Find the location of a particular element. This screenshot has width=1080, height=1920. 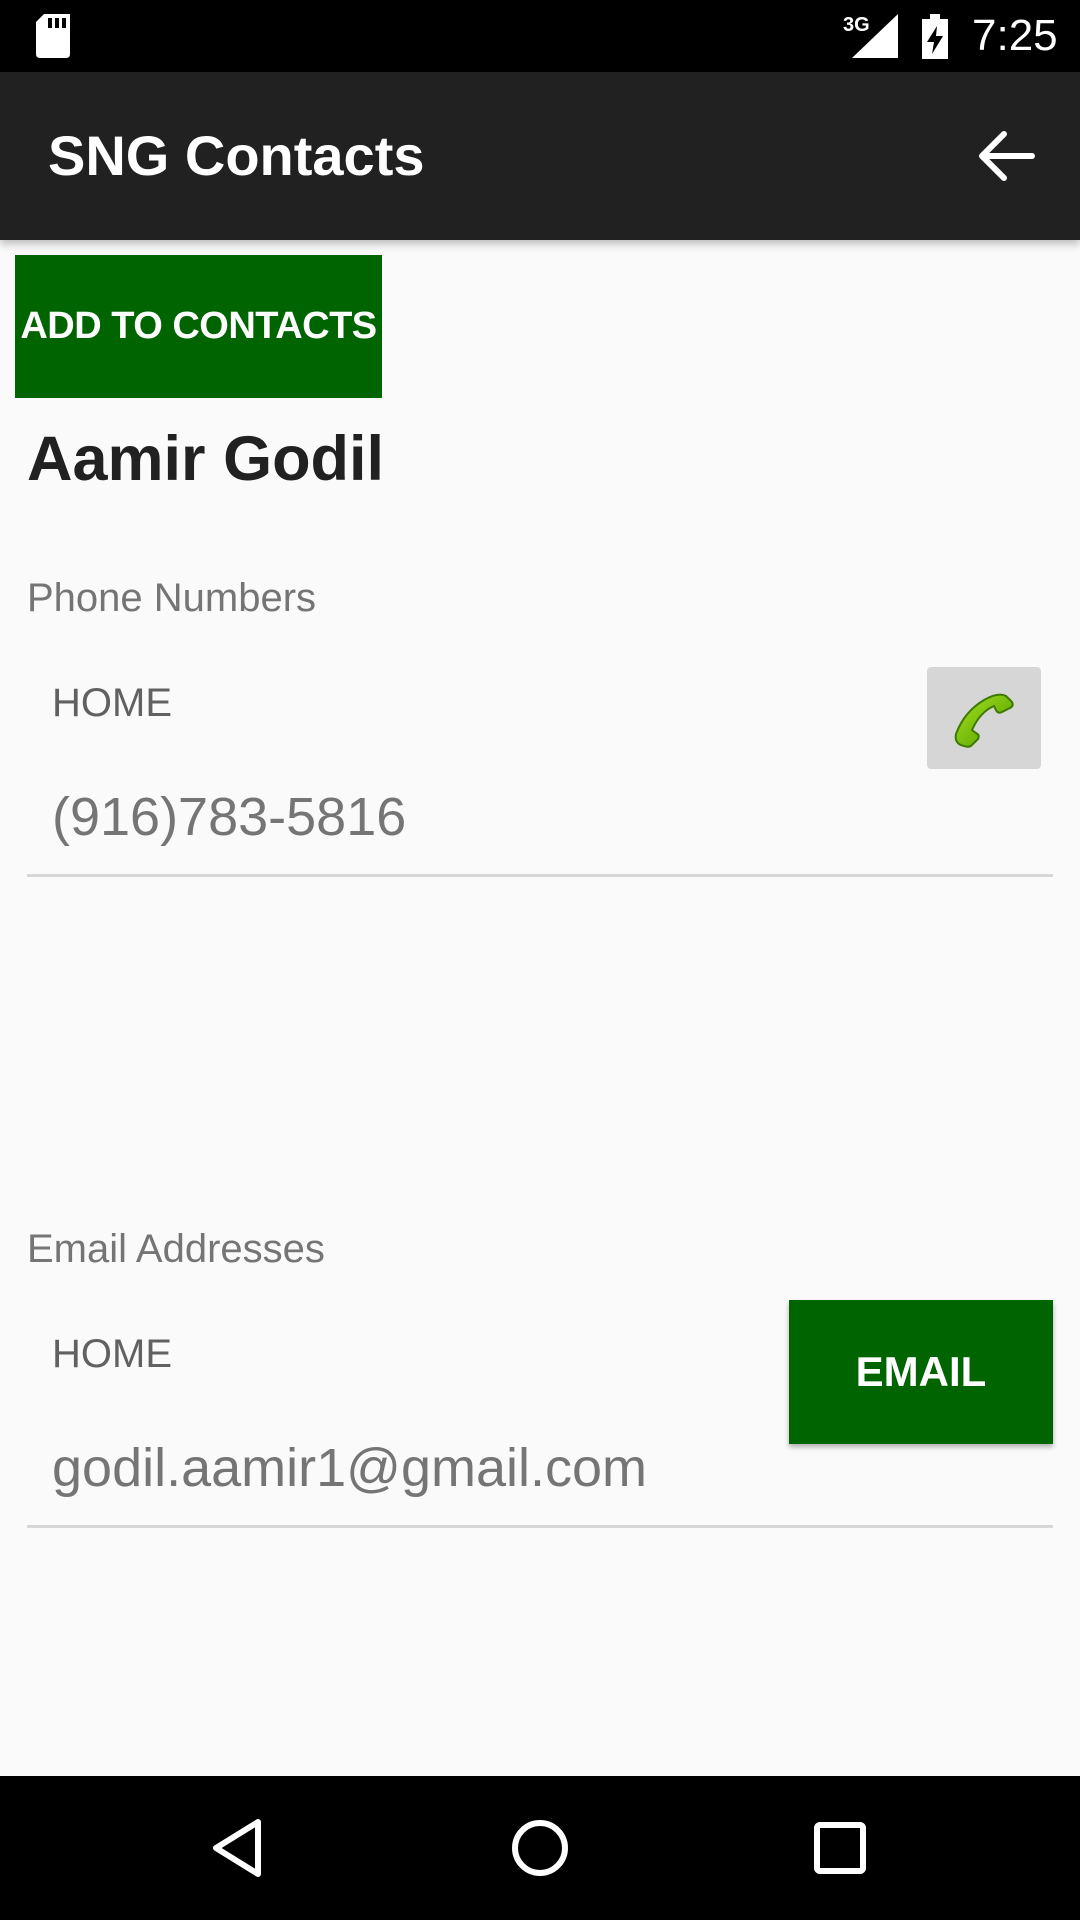

app-bar: SNG Contacts is located at coordinates (540, 156).